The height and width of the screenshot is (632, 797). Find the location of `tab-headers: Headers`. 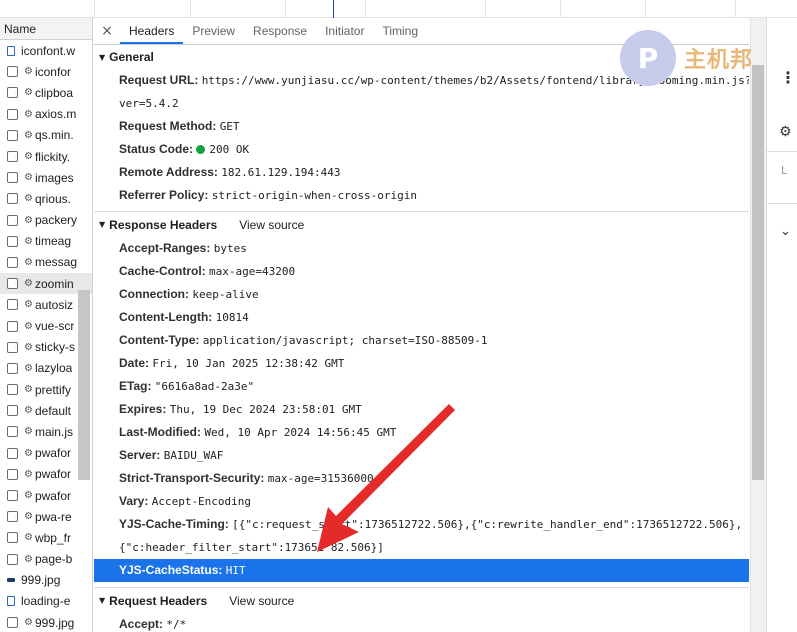

tab-headers: Headers is located at coordinates (152, 31).